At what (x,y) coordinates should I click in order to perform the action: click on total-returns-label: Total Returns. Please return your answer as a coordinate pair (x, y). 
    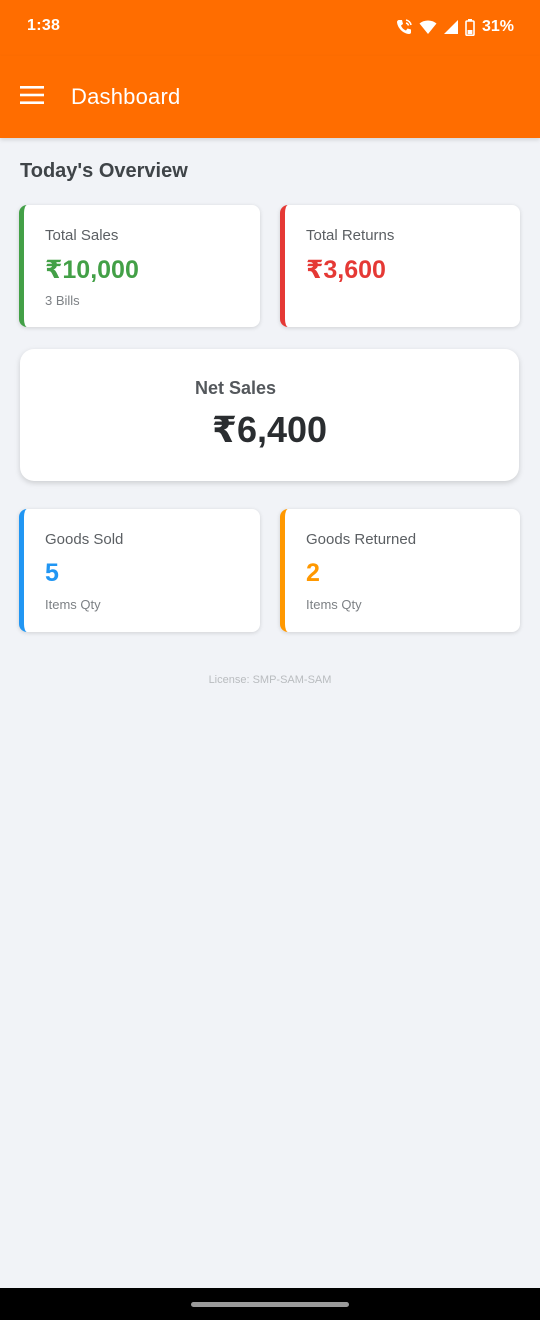
    Looking at the image, I should click on (350, 235).